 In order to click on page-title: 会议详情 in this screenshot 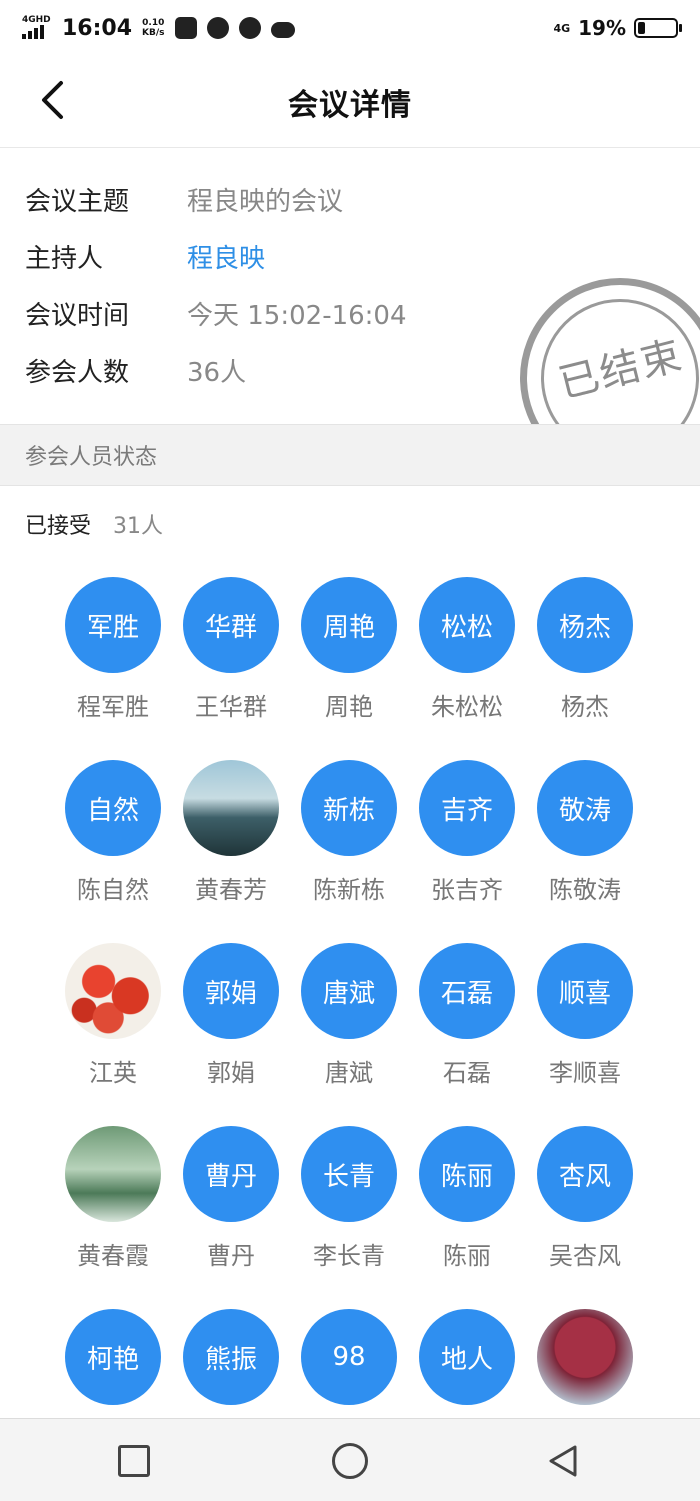, I will do `click(350, 105)`.